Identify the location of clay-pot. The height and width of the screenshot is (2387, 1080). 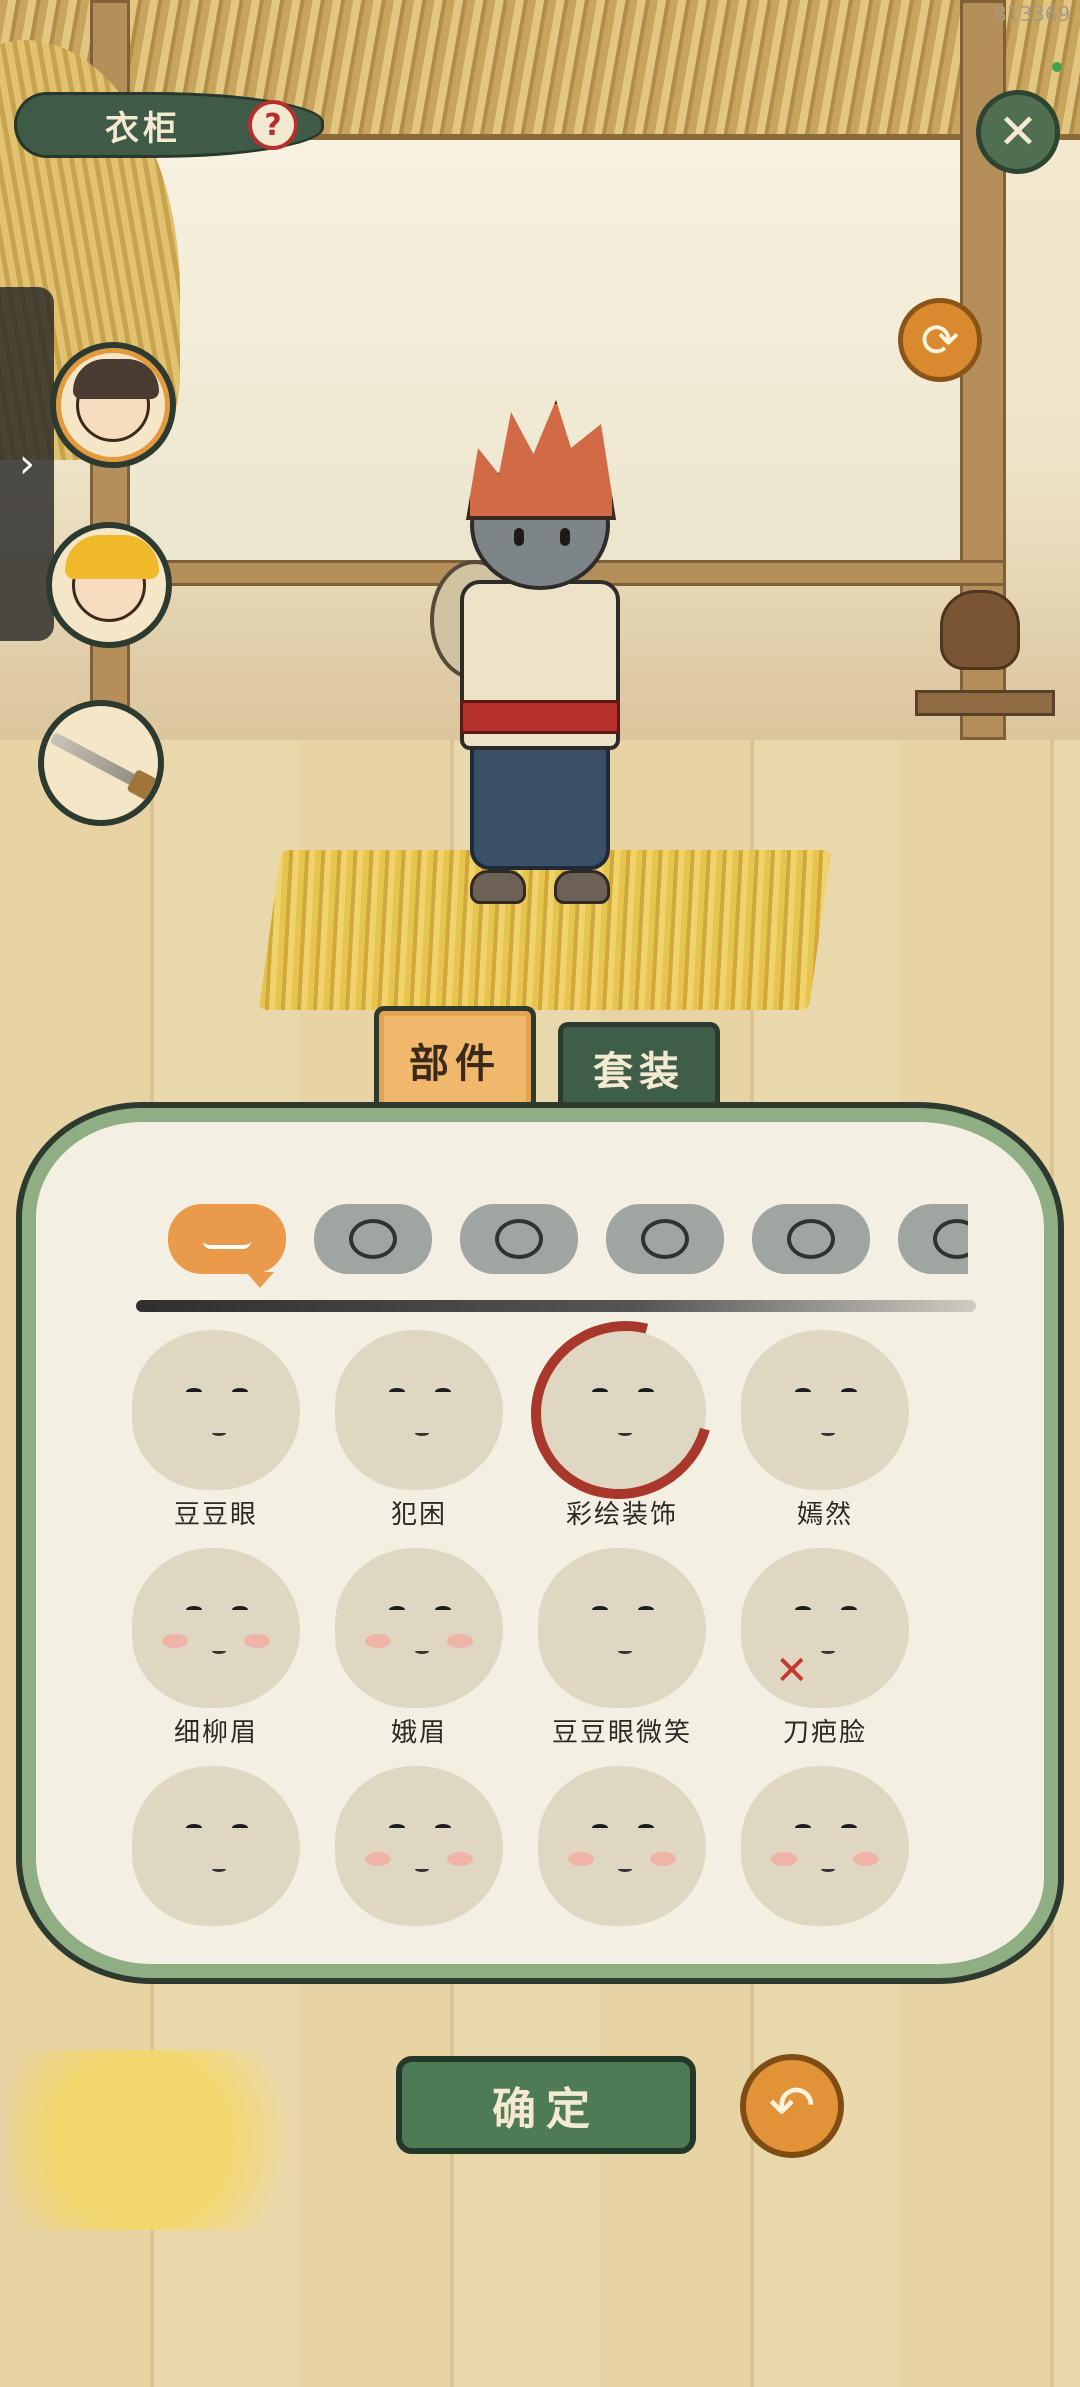
(980, 630).